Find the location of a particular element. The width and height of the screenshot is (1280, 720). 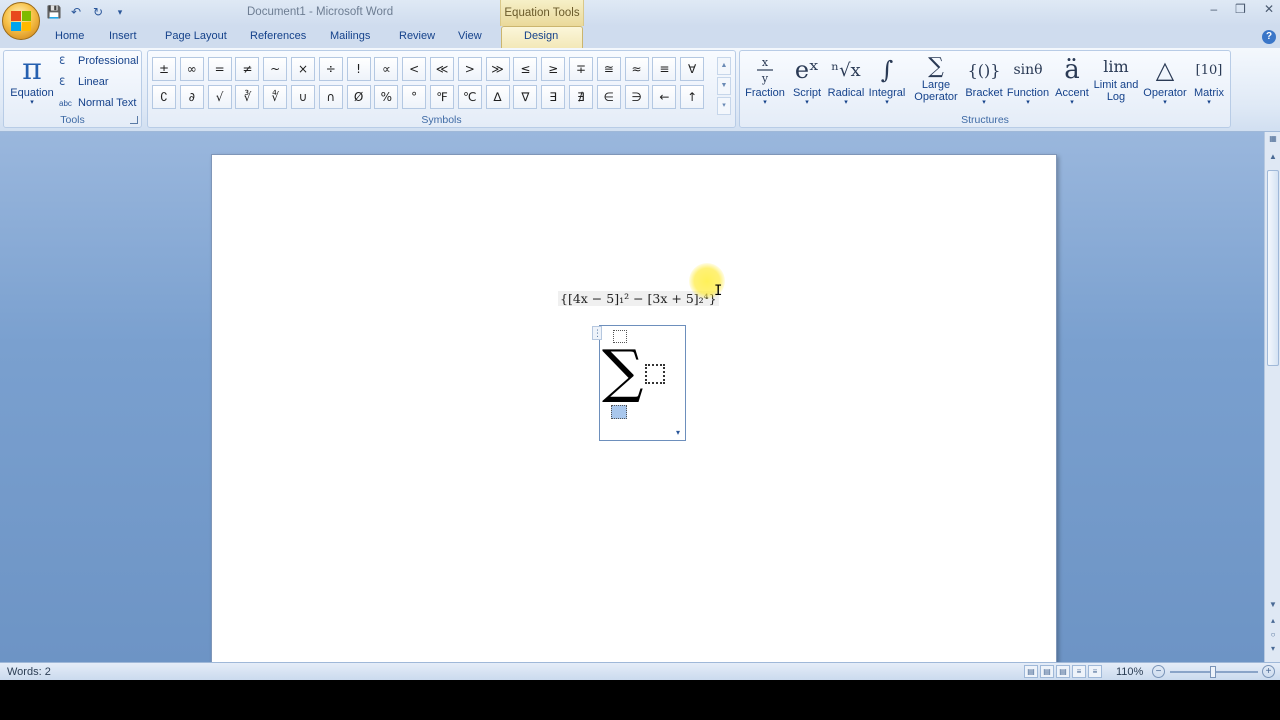

symbol-button: ≪ is located at coordinates (441, 69).